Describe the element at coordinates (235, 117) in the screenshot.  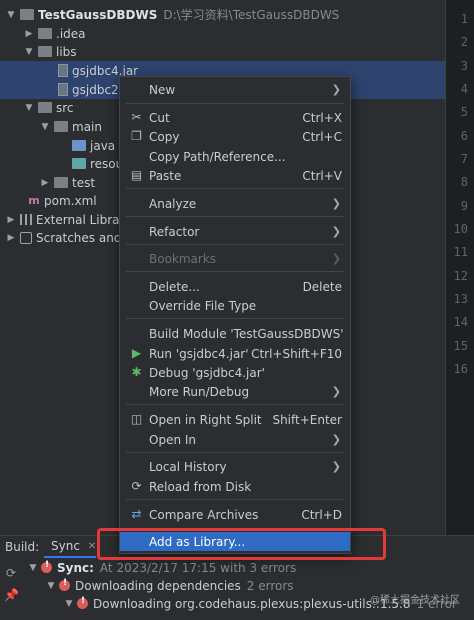
I see `menu-item-cut: ✂ Cut Ctrl+X` at that location.